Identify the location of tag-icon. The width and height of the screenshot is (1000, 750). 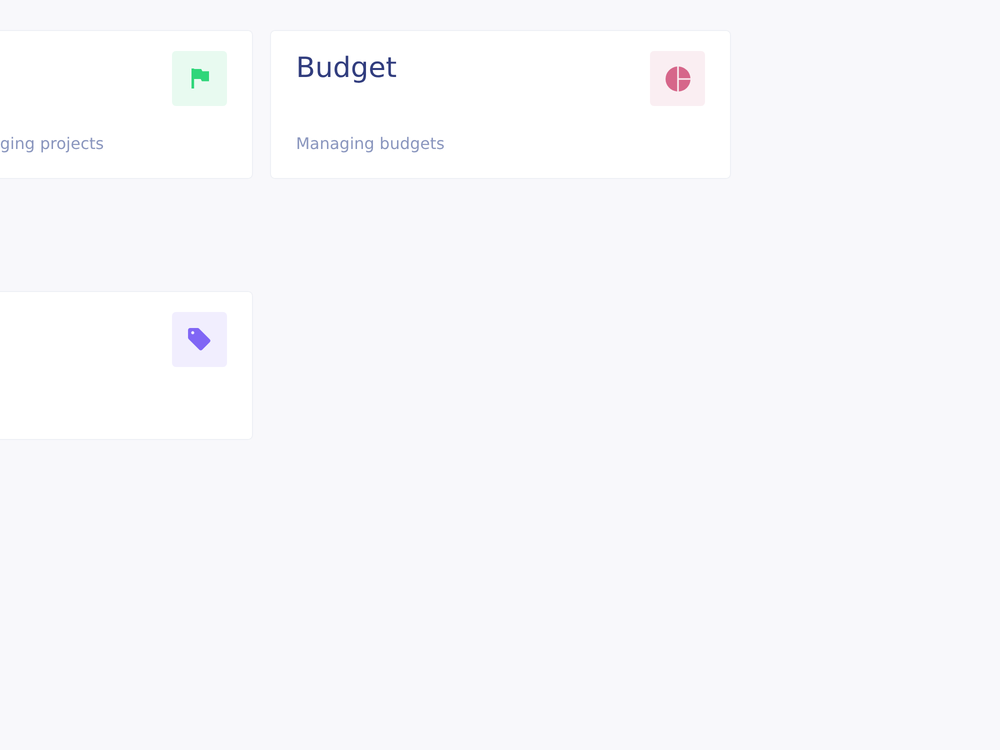
(199, 339).